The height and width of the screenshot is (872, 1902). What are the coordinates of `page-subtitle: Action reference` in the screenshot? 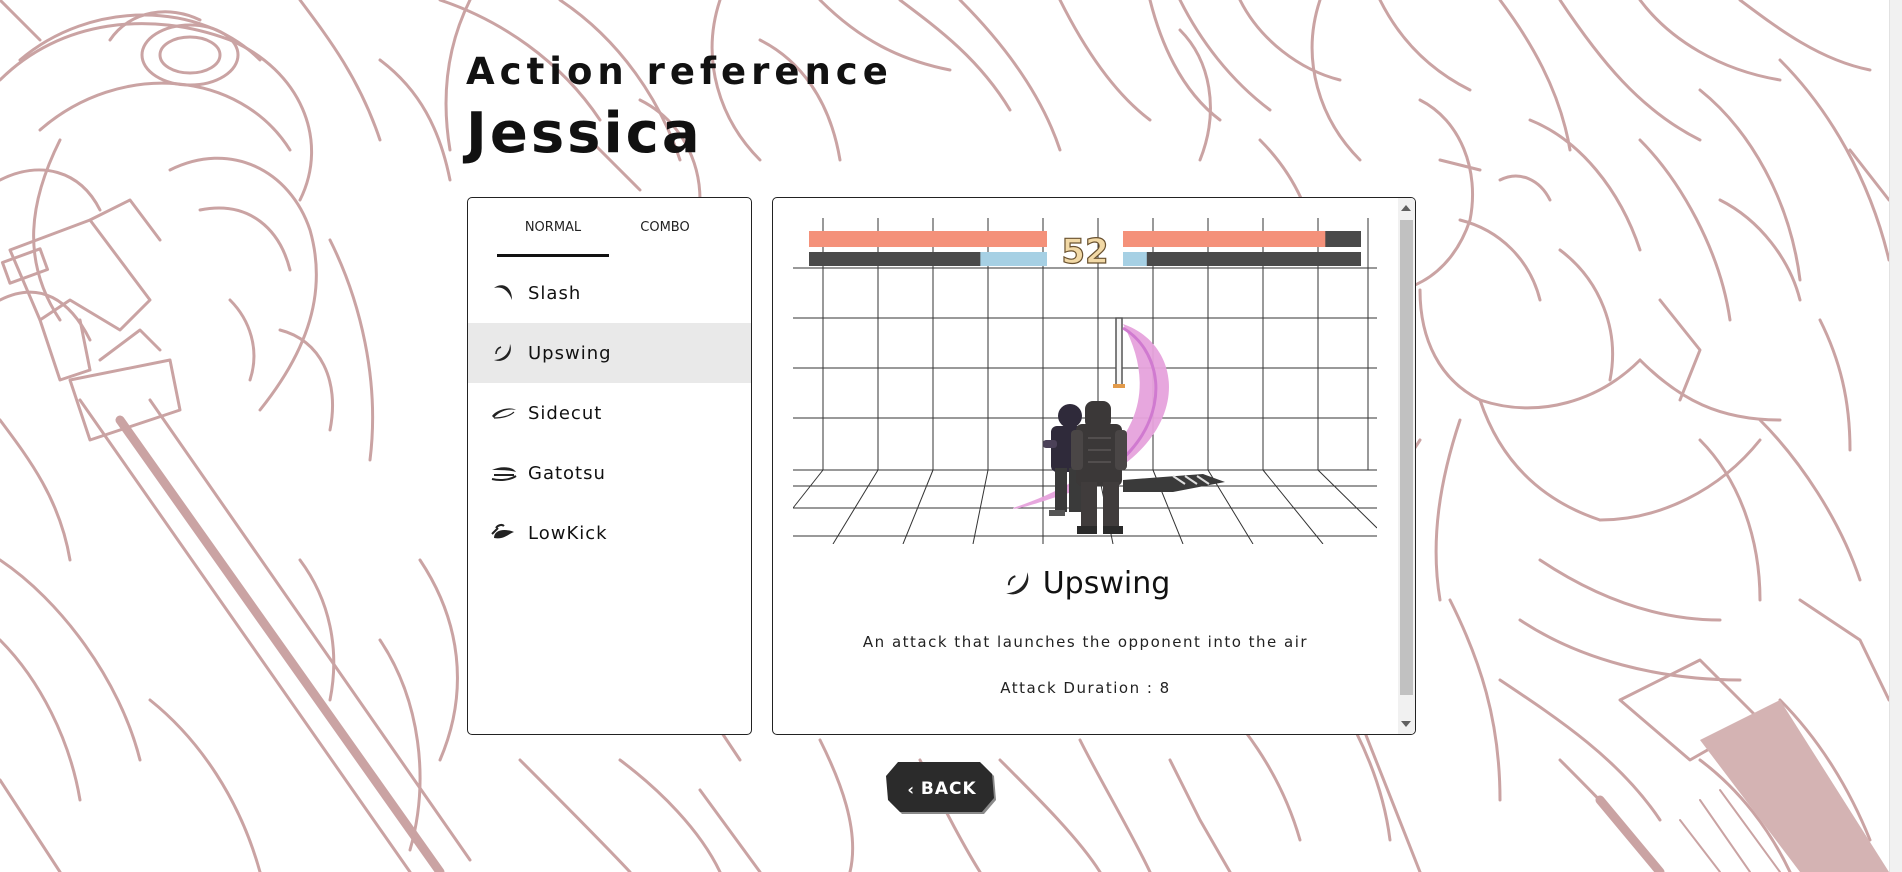 It's located at (679, 71).